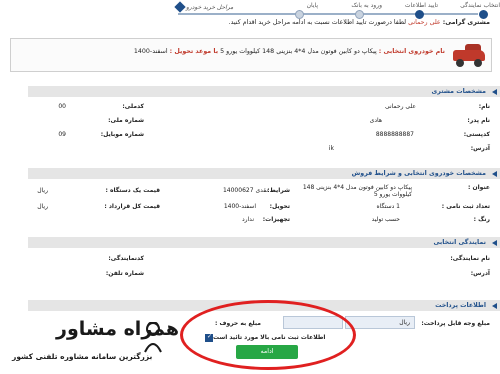  I want to click on step-confirm-info: تایید اطلاعات, so click(421, 5).